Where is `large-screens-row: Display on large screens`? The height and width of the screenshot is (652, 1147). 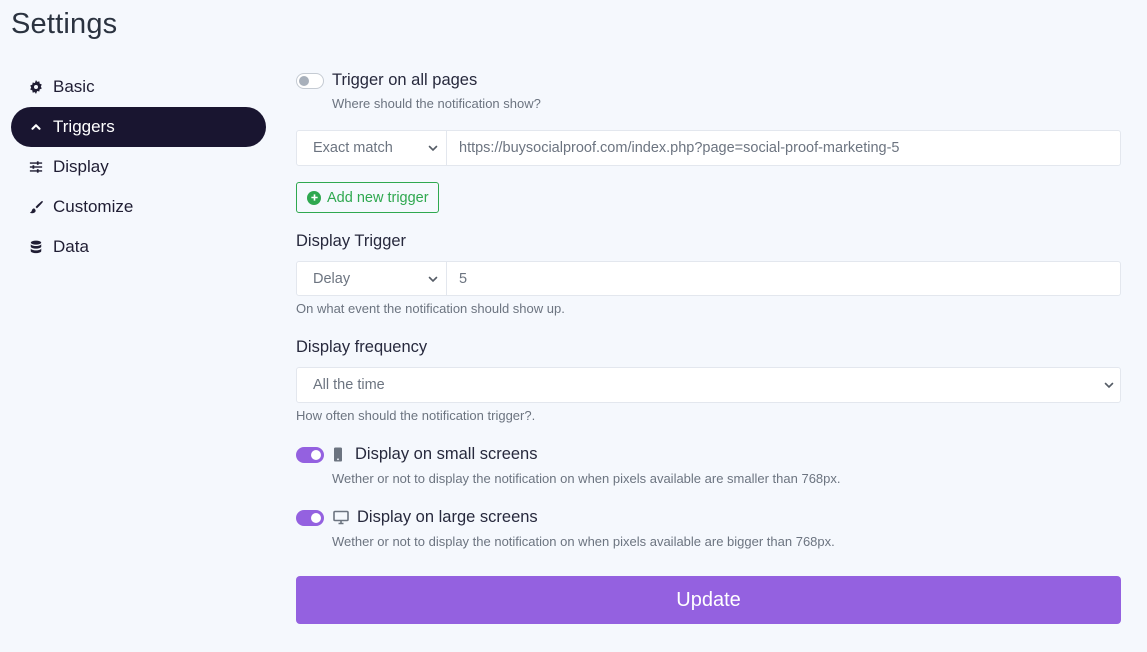
large-screens-row: Display on large screens is located at coordinates (417, 517).